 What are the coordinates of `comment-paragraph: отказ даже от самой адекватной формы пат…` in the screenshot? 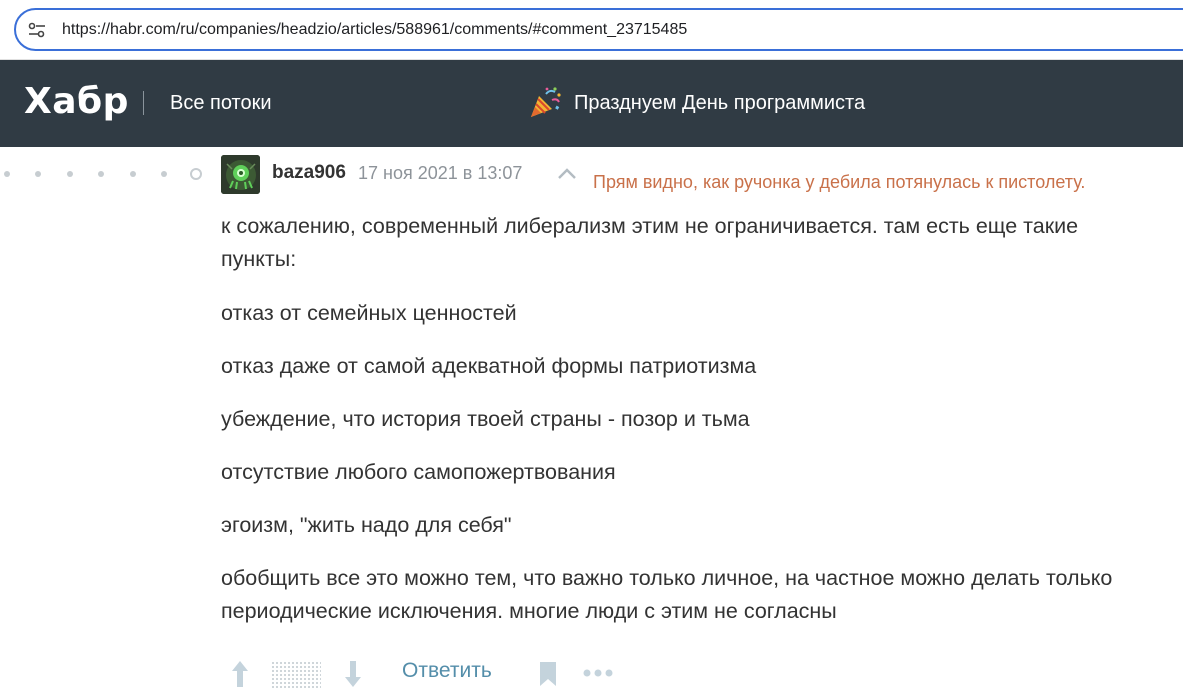 It's located at (489, 366).